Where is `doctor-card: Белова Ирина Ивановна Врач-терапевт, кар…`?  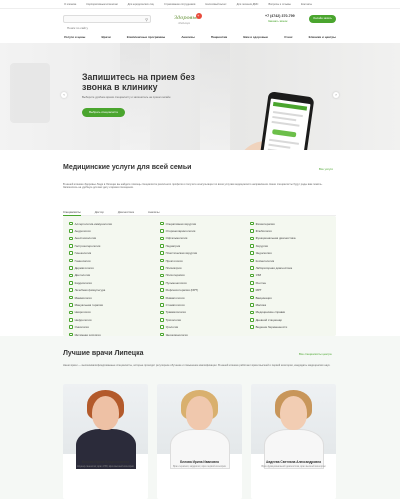
doctor-card: Белова Ирина Ивановна Врач-терапевт, кар… is located at coordinates (199, 441).